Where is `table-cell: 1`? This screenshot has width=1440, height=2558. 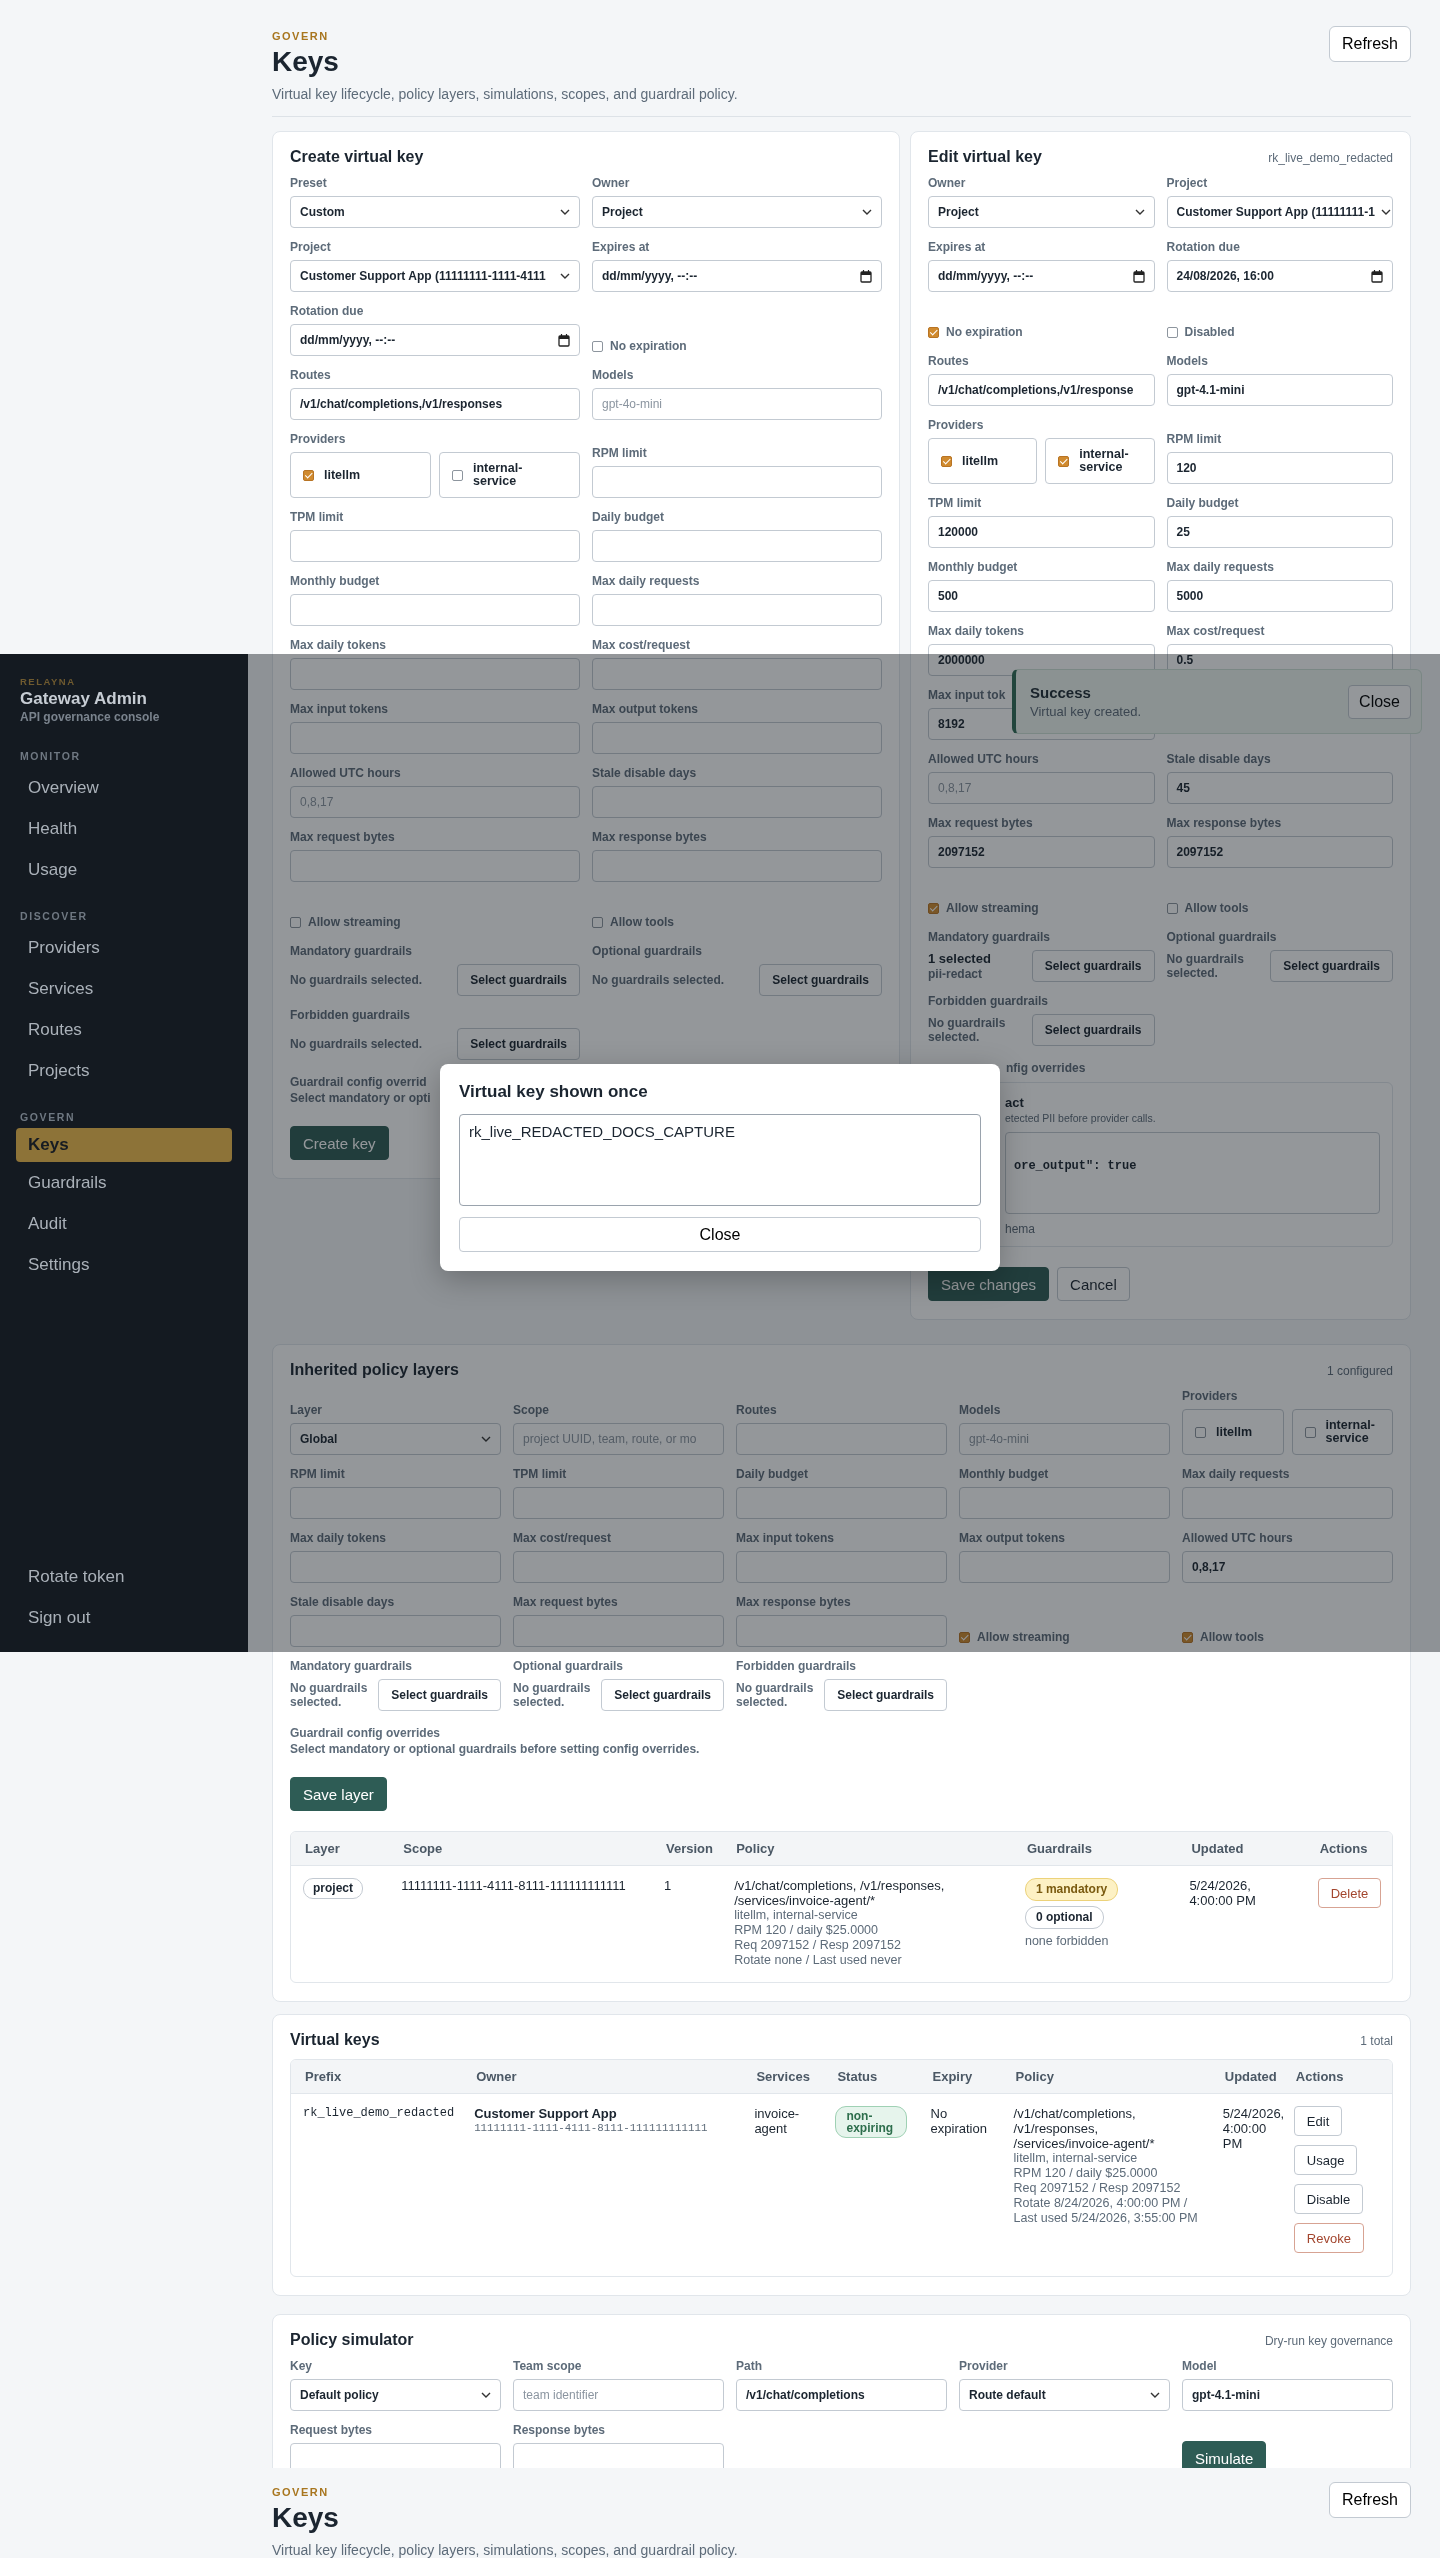
table-cell: 1 is located at coordinates (687, 1923).